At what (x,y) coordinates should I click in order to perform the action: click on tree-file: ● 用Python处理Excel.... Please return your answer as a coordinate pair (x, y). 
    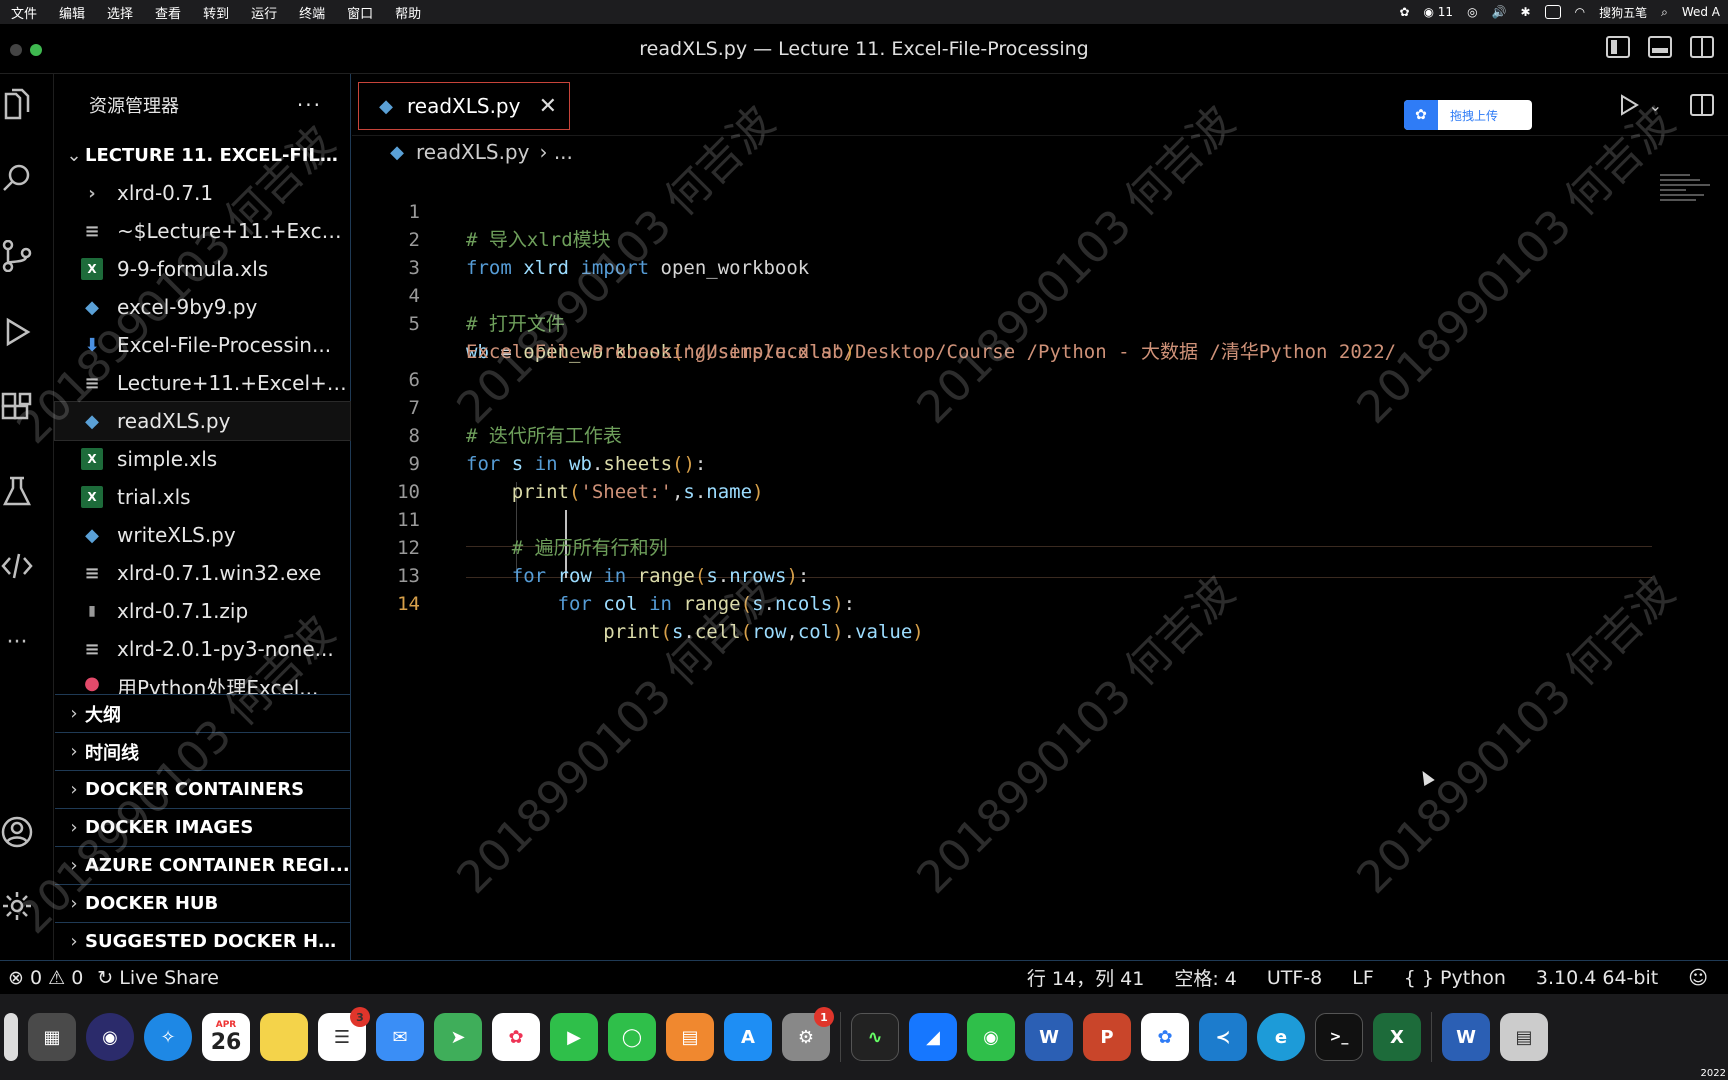
    Looking at the image, I should click on (202, 681).